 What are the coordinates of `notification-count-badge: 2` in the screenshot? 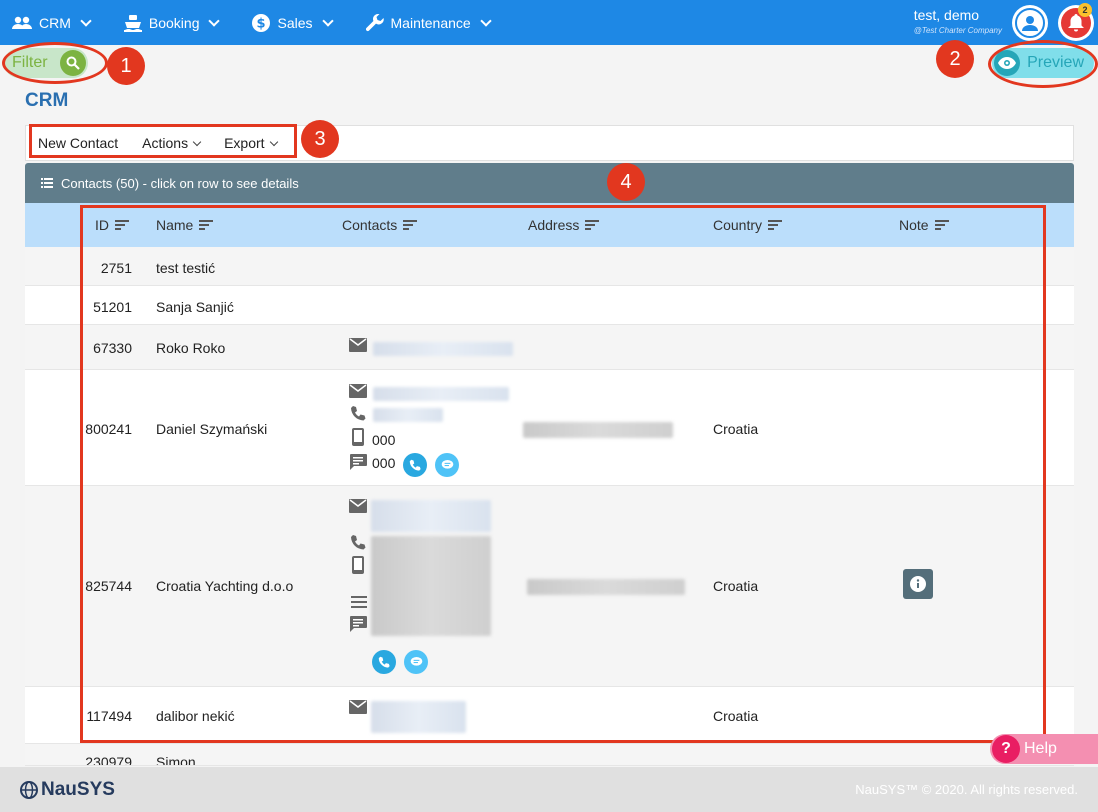 It's located at (1085, 10).